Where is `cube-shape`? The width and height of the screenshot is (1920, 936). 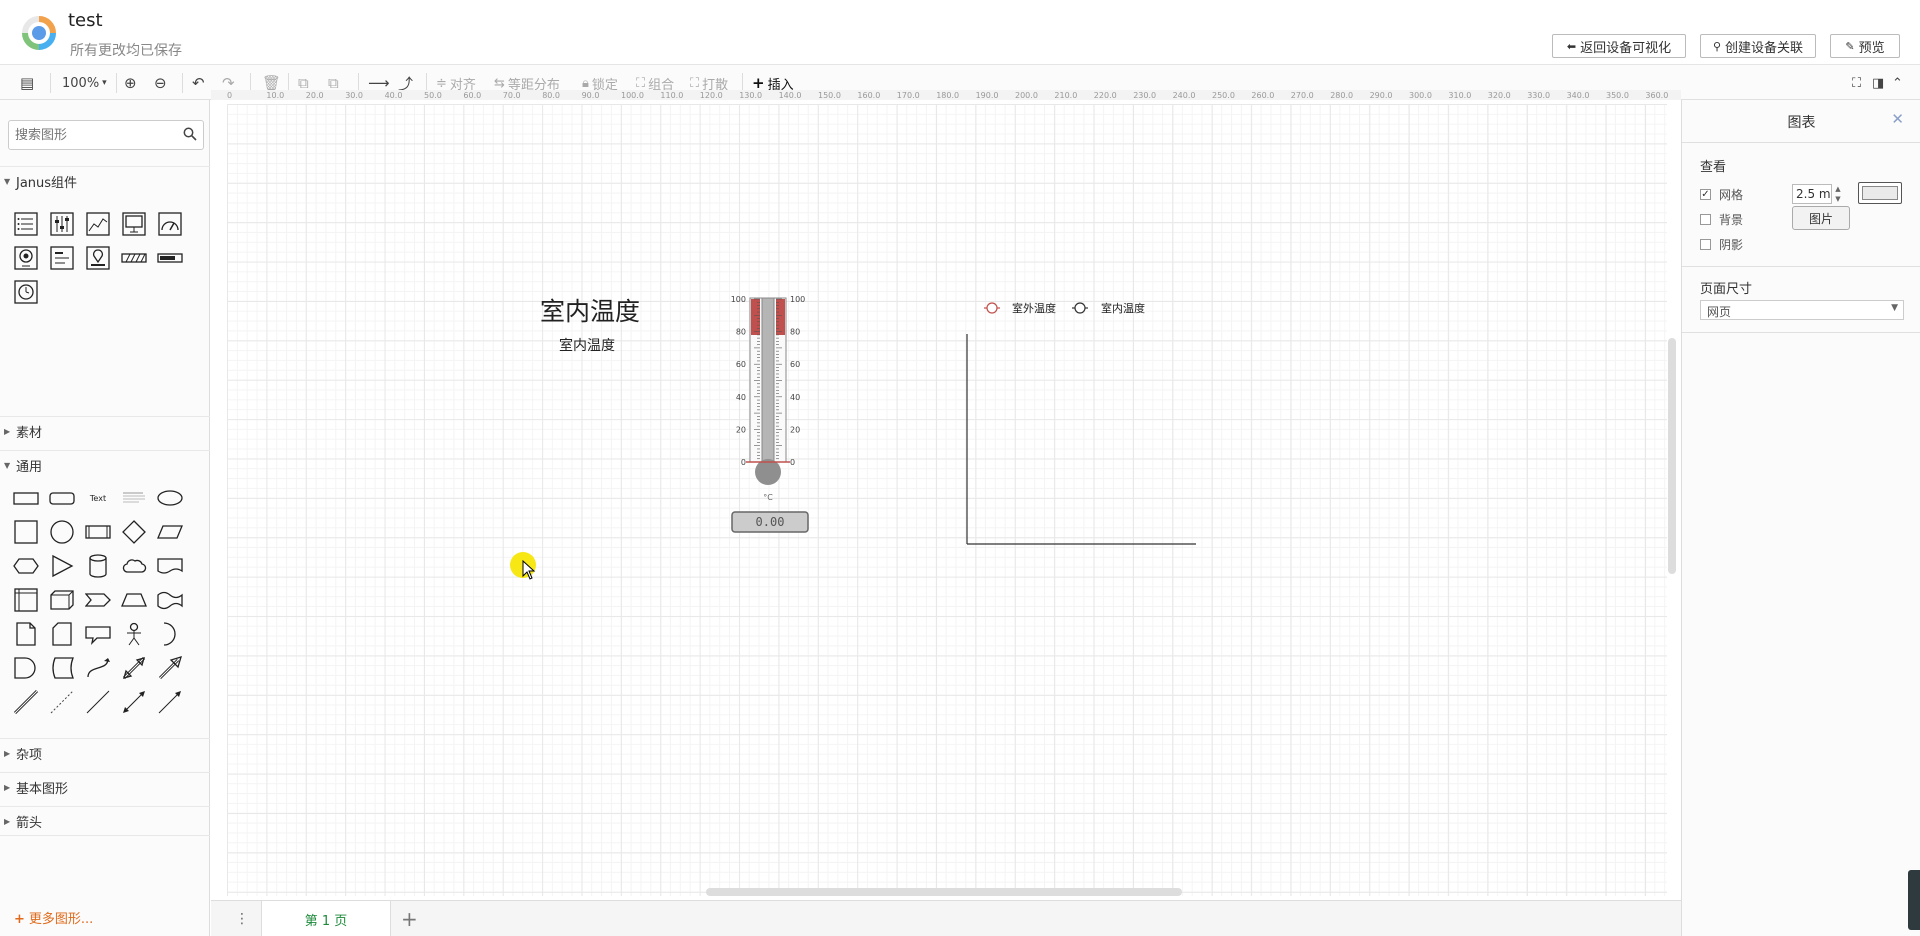 cube-shape is located at coordinates (62, 600).